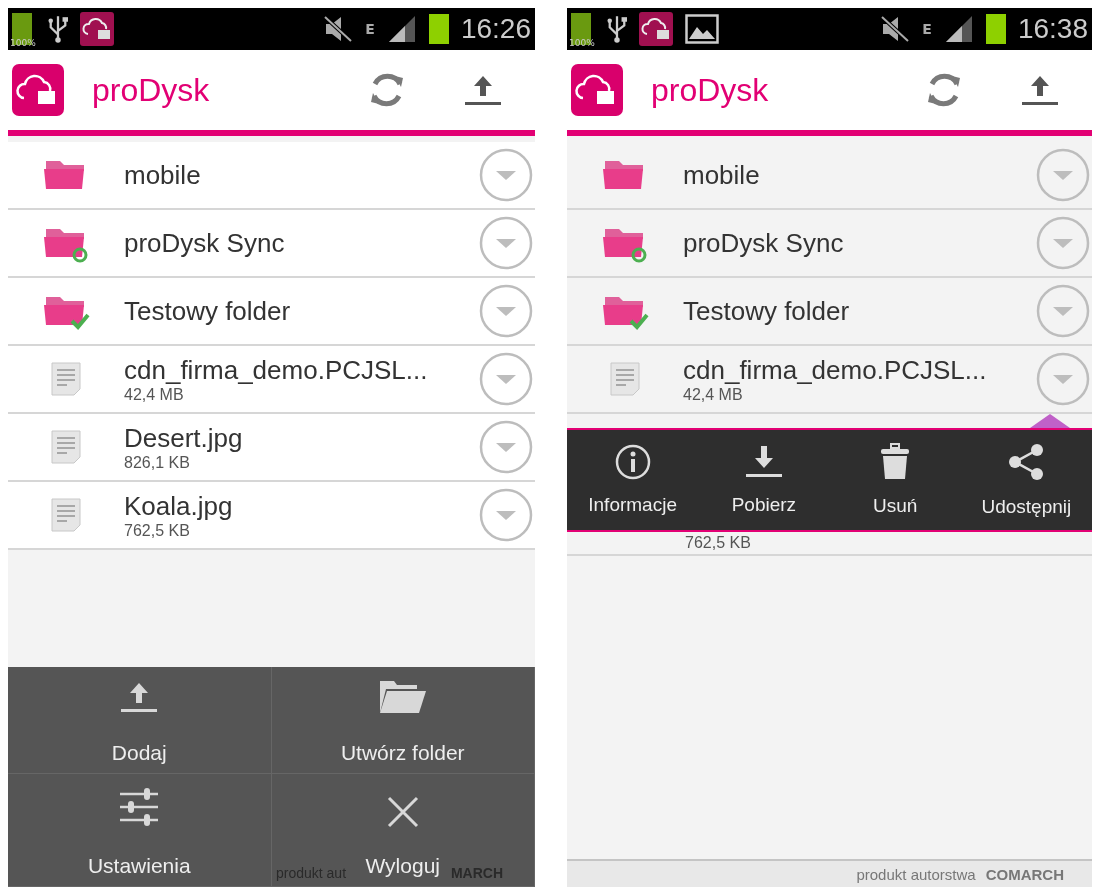 The width and height of the screenshot is (1094, 887). I want to click on file-name: Koala.jpg, so click(179, 506).